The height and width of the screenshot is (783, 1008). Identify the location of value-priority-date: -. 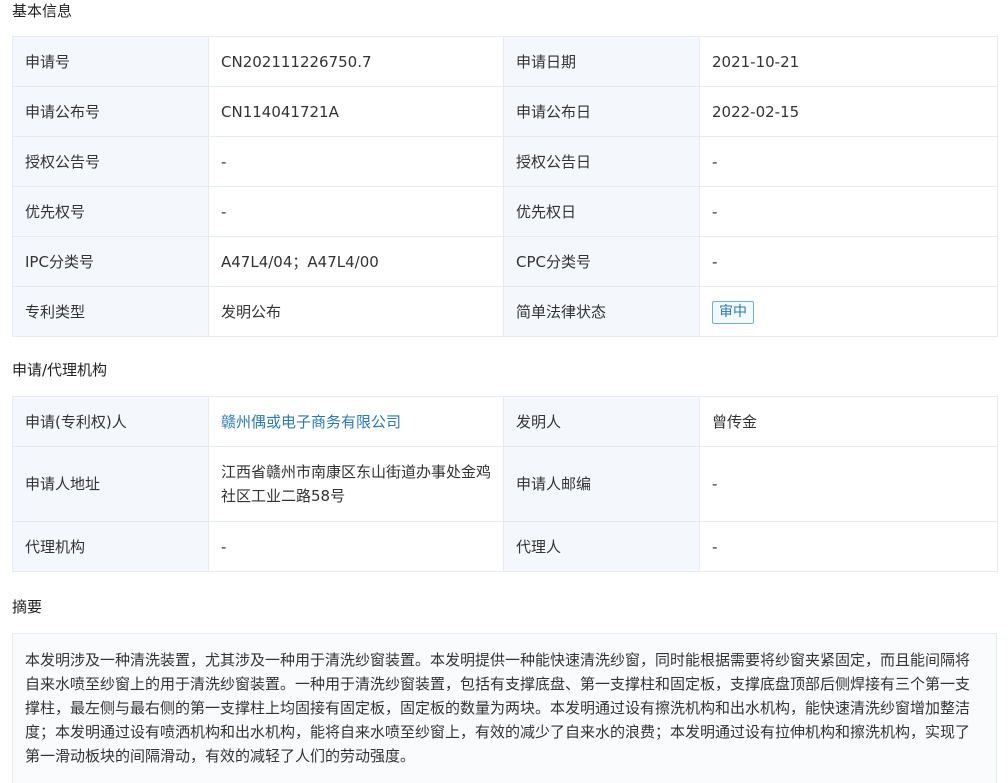
(848, 211).